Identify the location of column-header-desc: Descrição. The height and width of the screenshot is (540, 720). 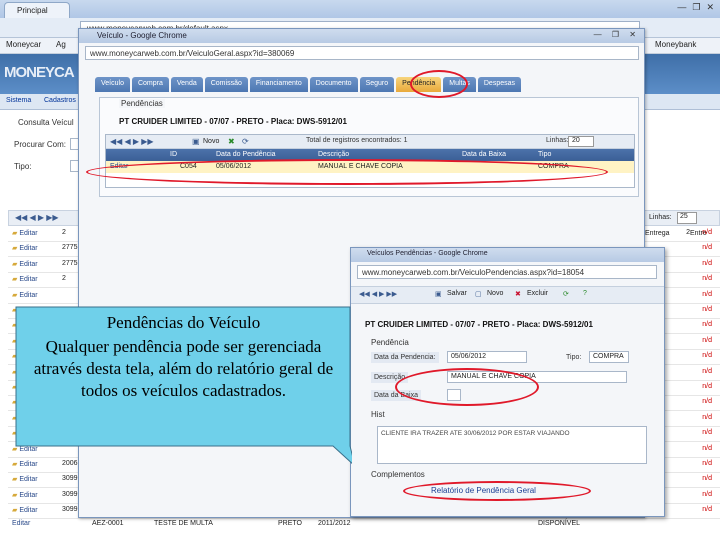
(333, 154).